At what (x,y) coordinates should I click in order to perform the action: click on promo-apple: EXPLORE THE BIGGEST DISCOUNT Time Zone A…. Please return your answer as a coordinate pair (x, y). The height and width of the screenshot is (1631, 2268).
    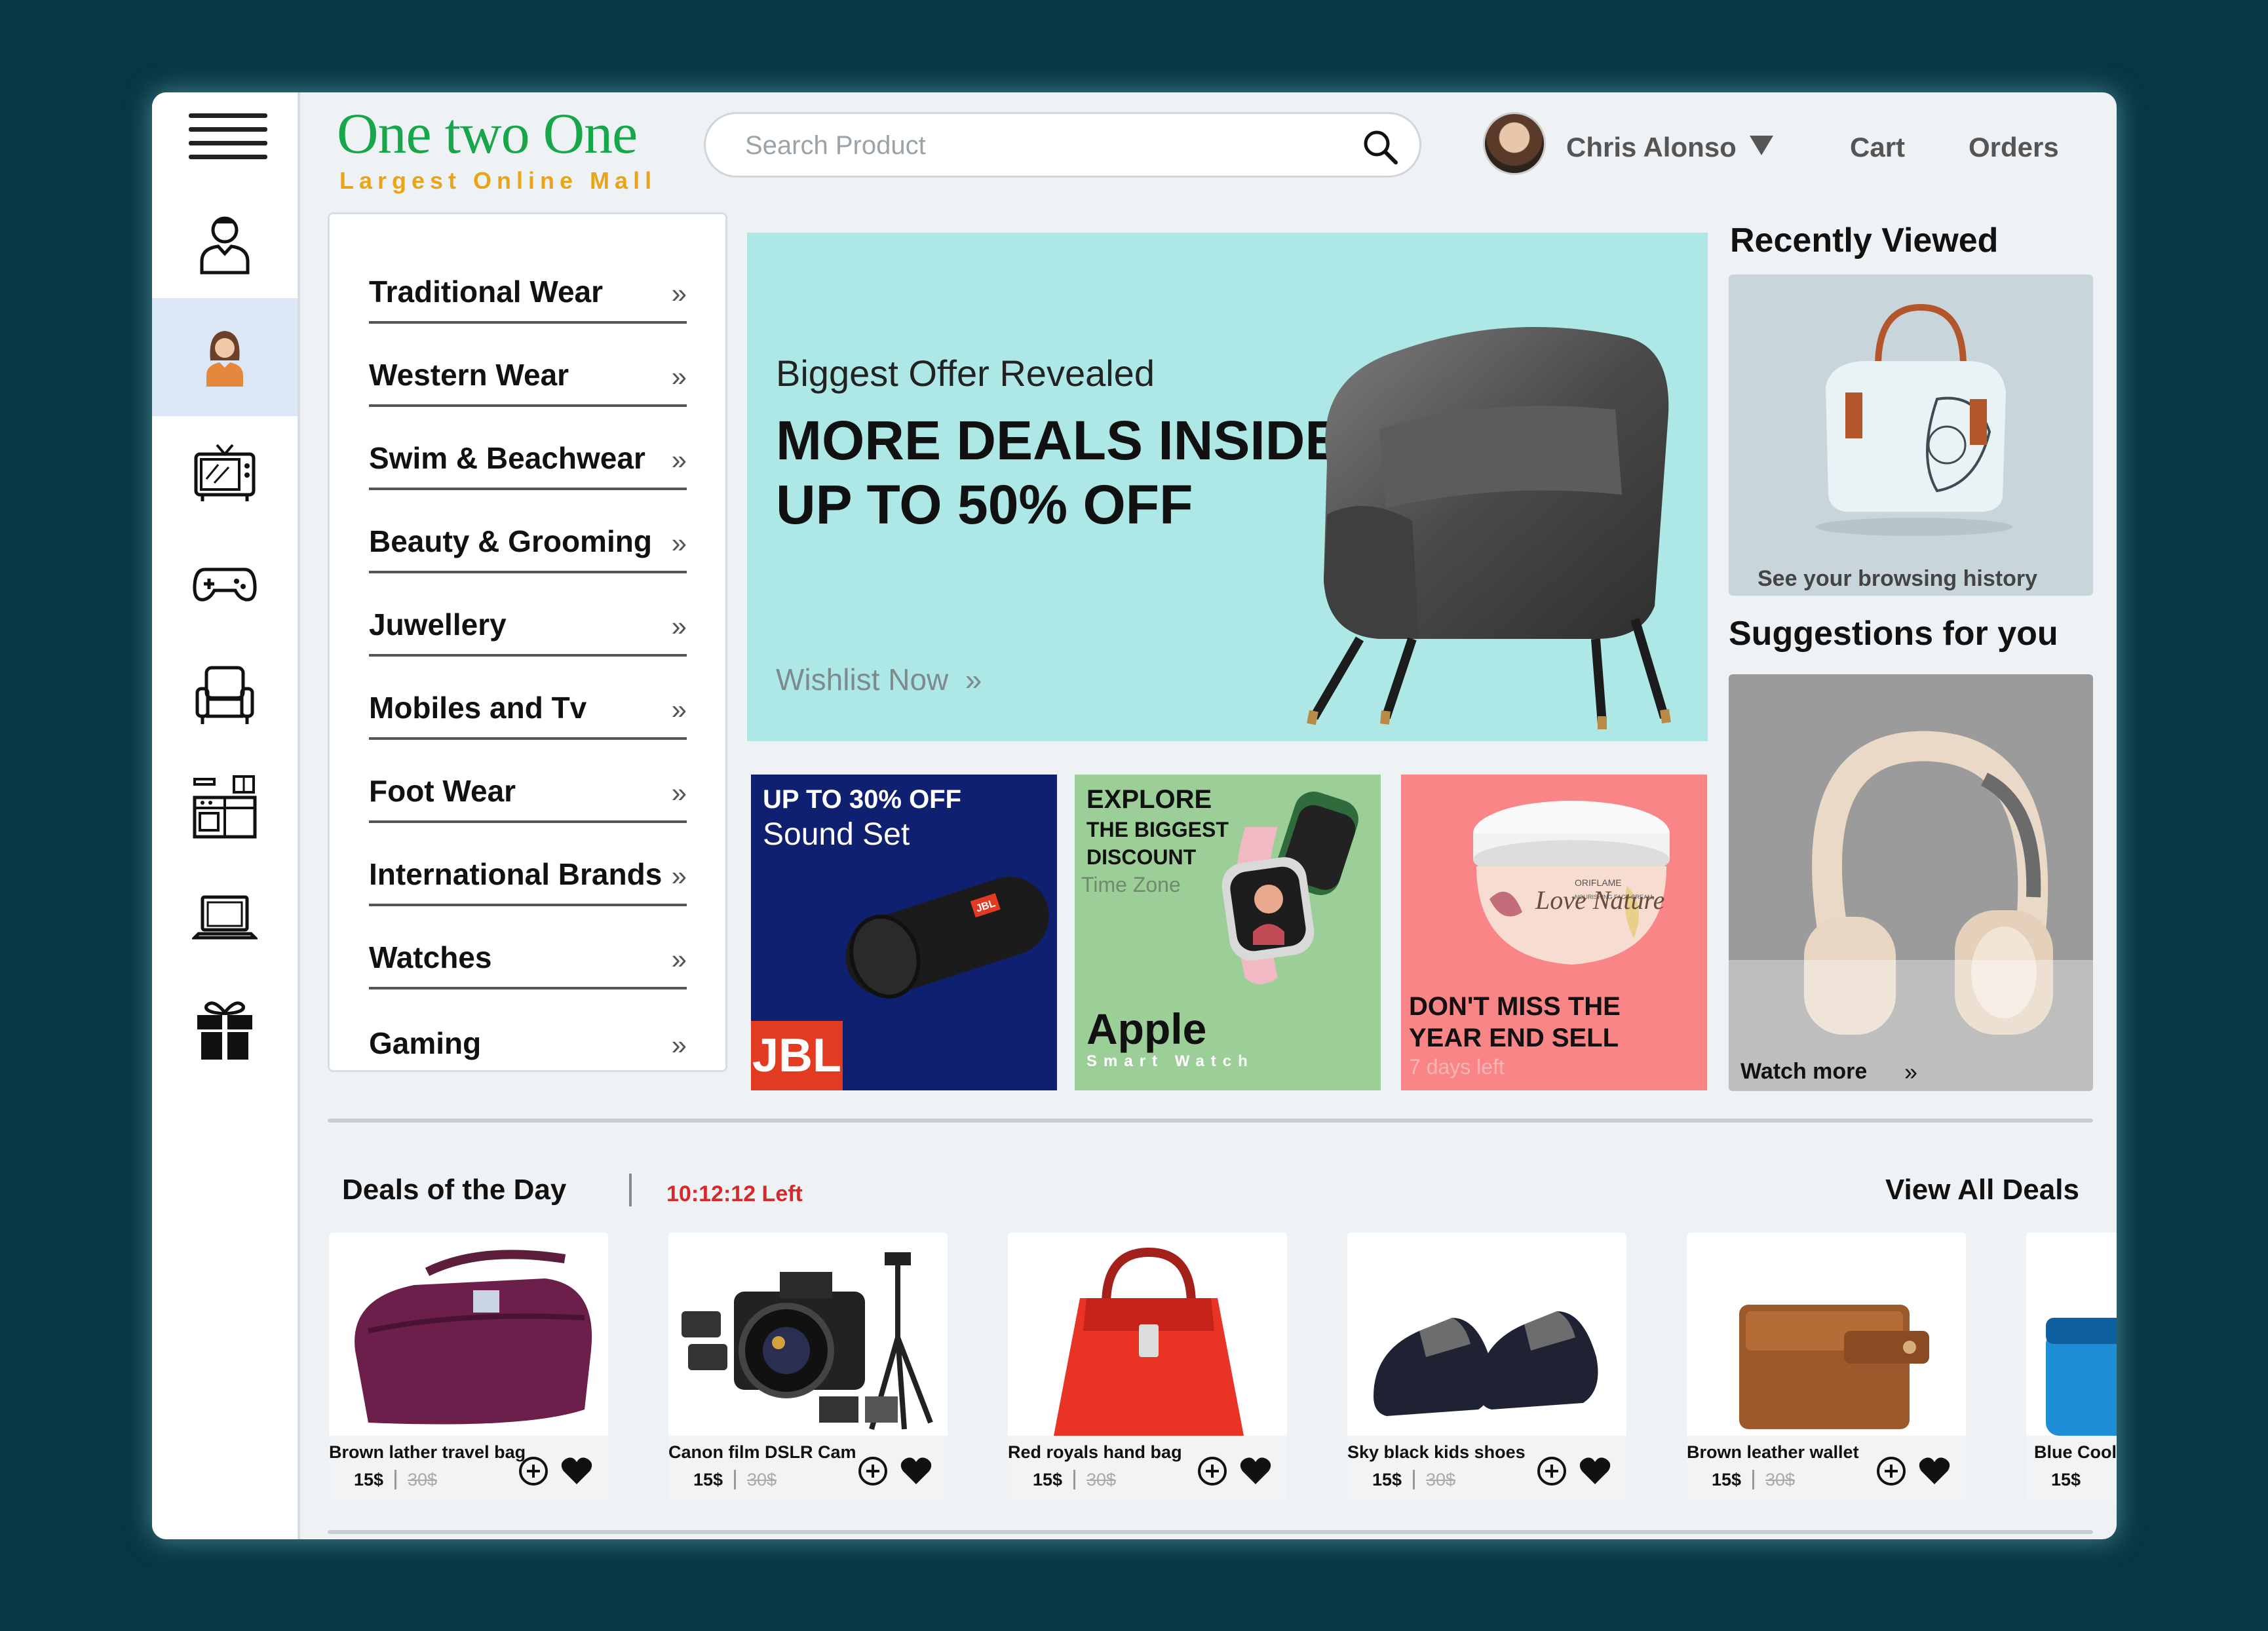
    Looking at the image, I should click on (1228, 933).